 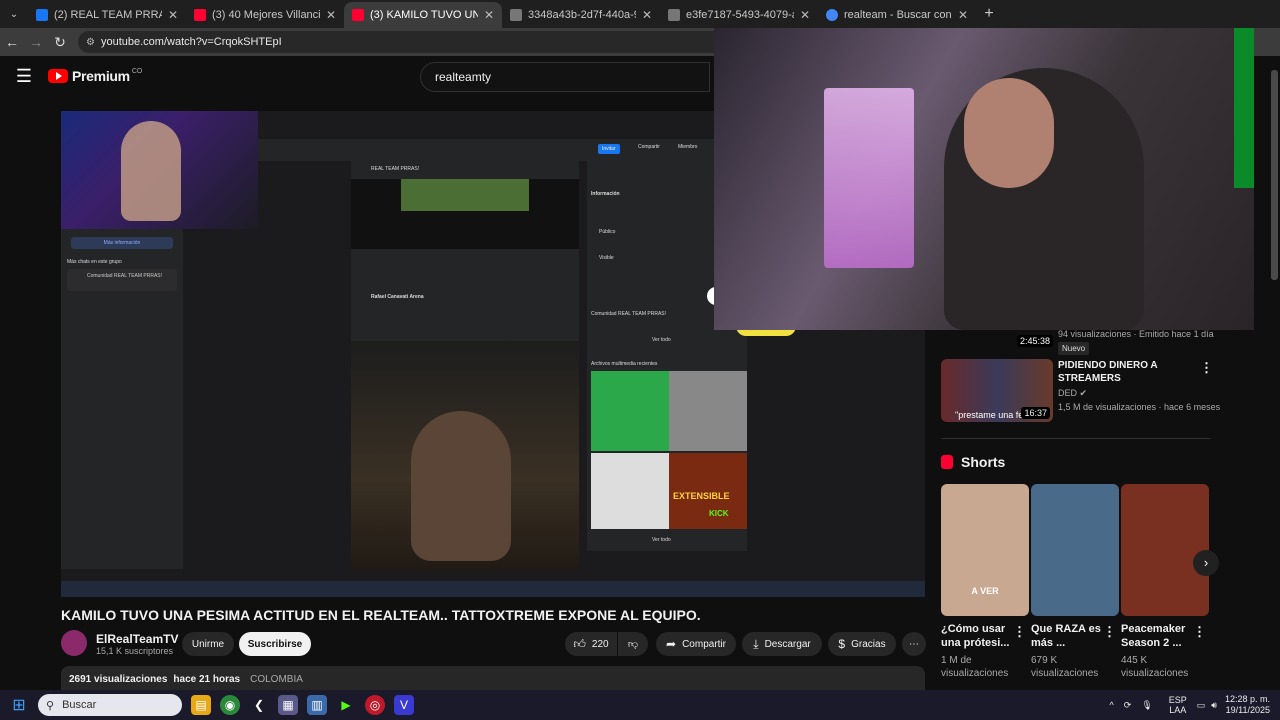 What do you see at coordinates (633, 644) in the screenshot?
I see `dislike-button: 👎︎` at bounding box center [633, 644].